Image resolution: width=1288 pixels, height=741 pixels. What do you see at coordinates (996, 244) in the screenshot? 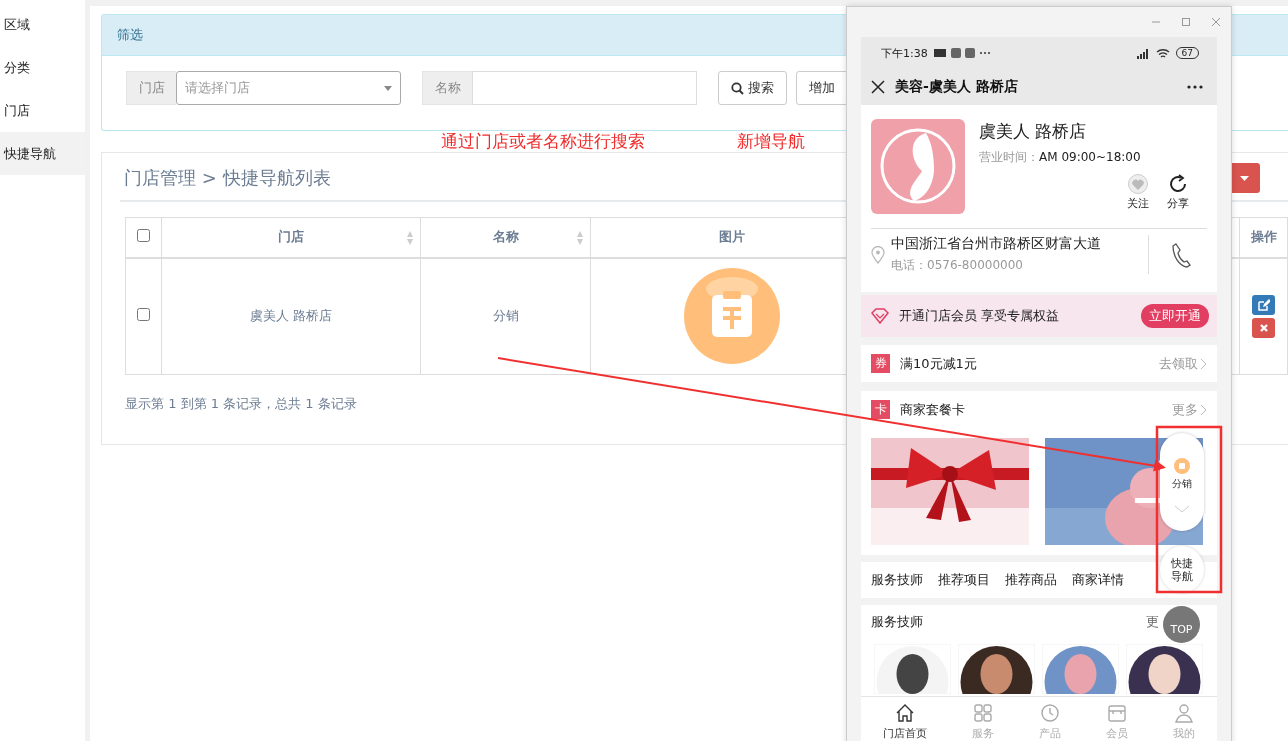
I see `store-address: 中国浙江省台州市路桥区财富大道` at bounding box center [996, 244].